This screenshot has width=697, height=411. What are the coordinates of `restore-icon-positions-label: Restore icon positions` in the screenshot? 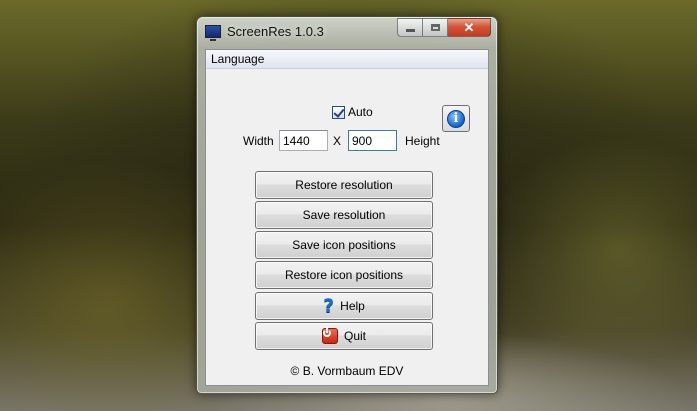 It's located at (344, 275).